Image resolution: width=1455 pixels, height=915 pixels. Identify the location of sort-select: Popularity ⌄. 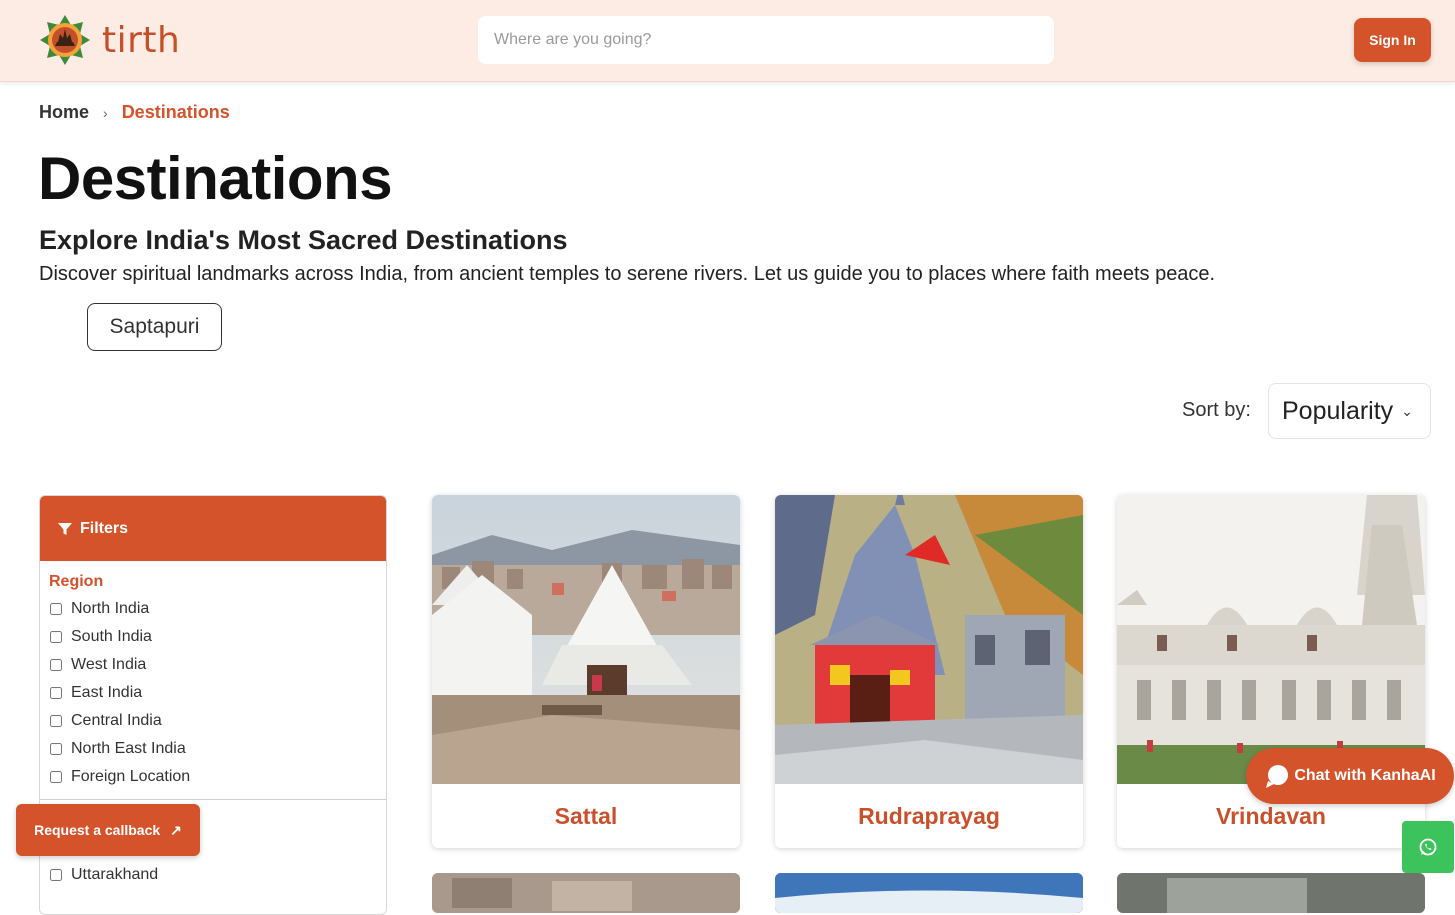
(1349, 411).